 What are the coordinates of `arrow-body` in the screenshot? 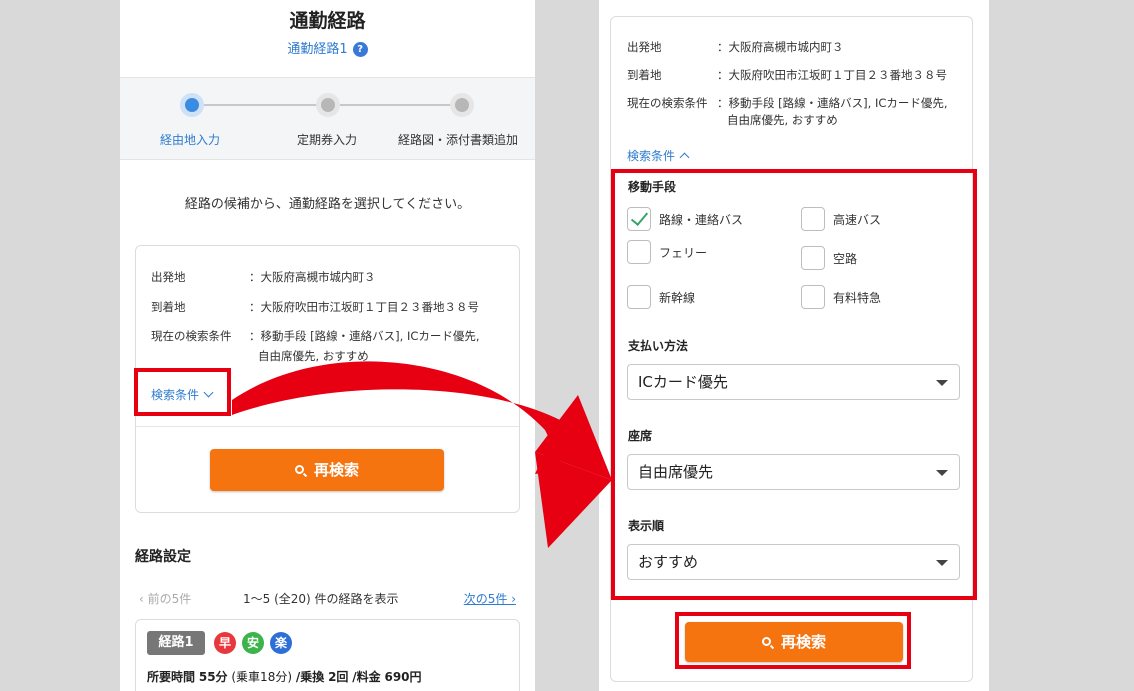 It's located at (398, 417).